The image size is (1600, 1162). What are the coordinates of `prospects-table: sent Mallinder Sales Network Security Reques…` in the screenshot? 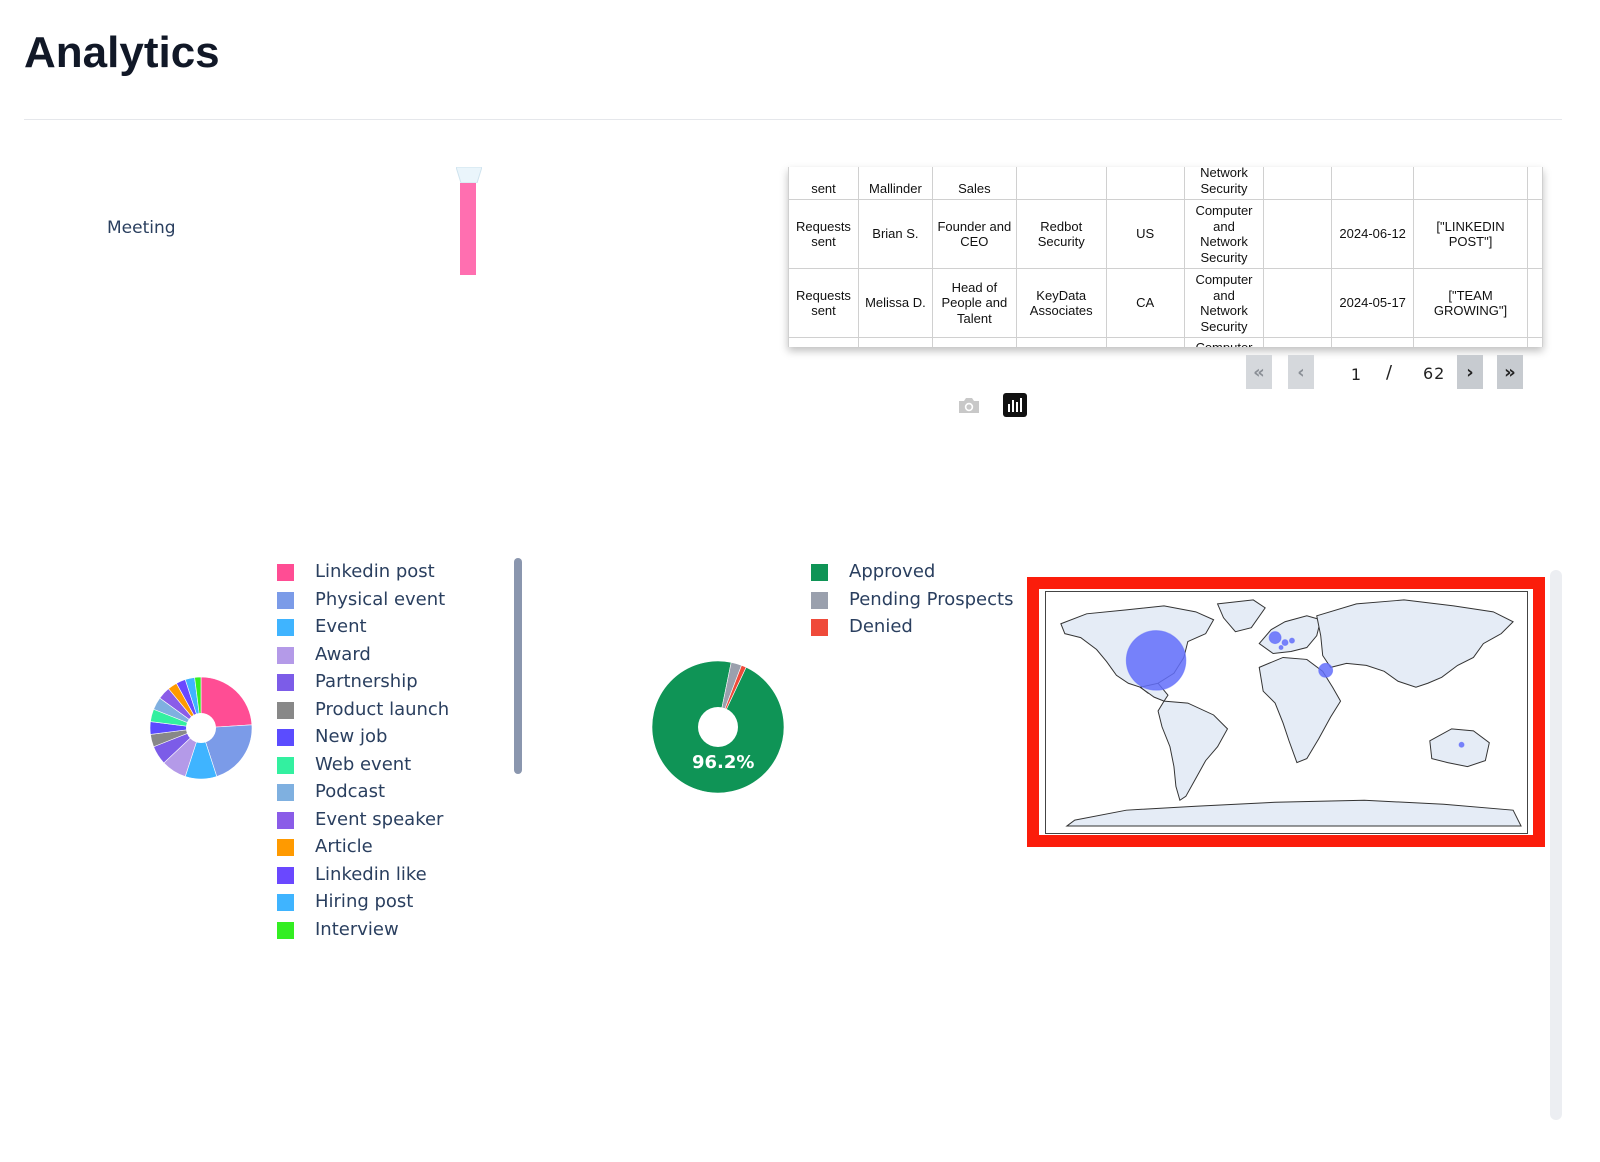 It's located at (1165, 257).